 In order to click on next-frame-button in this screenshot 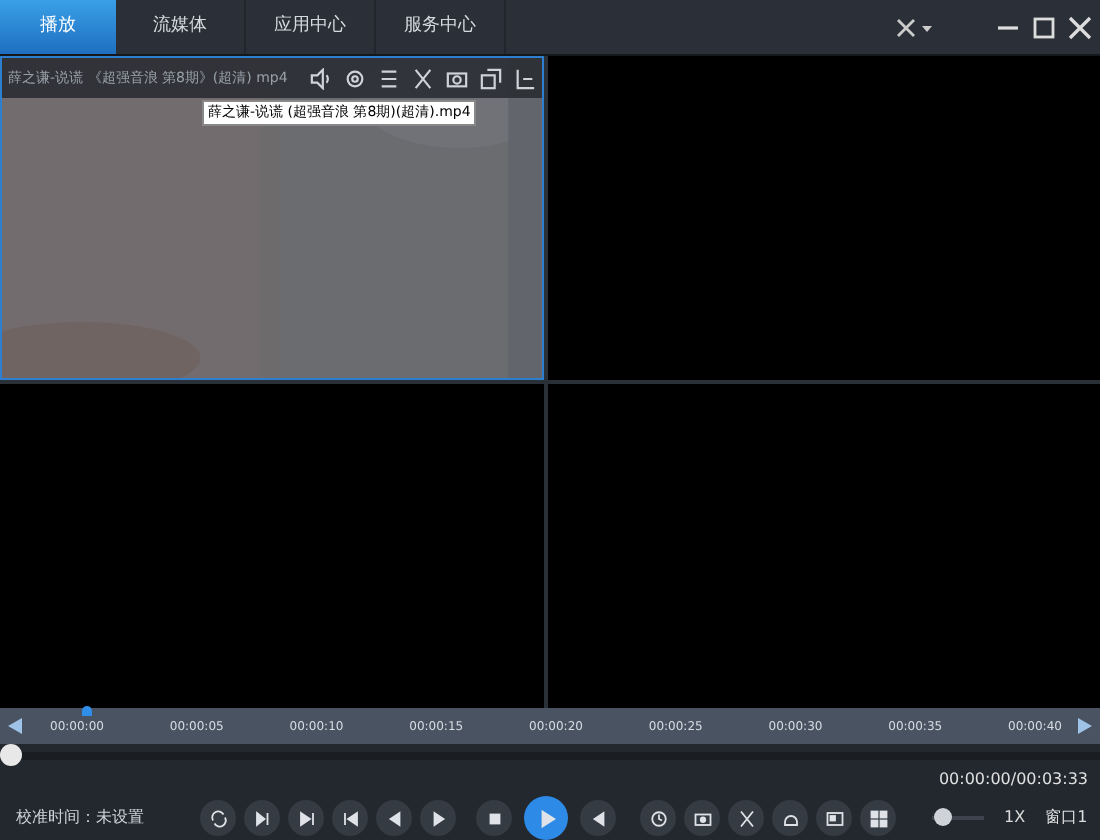, I will do `click(306, 818)`.